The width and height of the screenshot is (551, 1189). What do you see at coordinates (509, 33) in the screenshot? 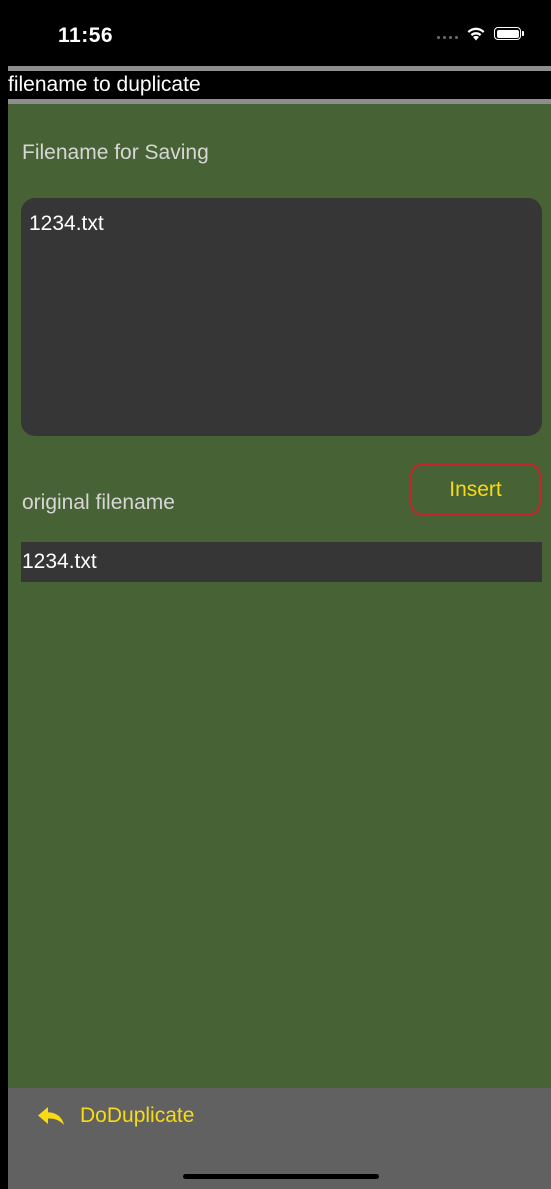
I see `battery-icon` at bounding box center [509, 33].